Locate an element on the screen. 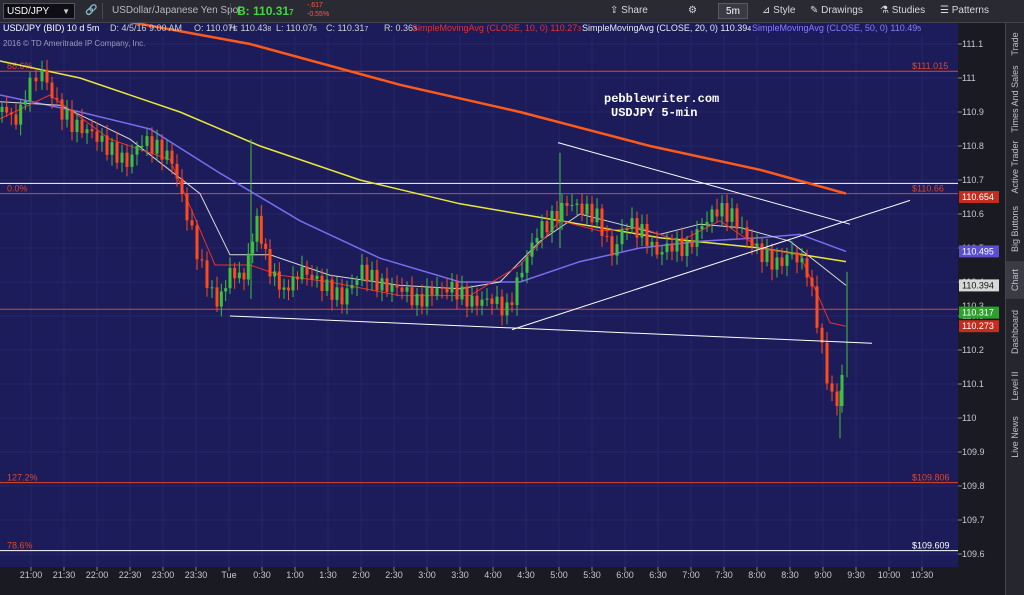 The height and width of the screenshot is (595, 1024). drawings-button: ✎ Drawings is located at coordinates (836, 11).